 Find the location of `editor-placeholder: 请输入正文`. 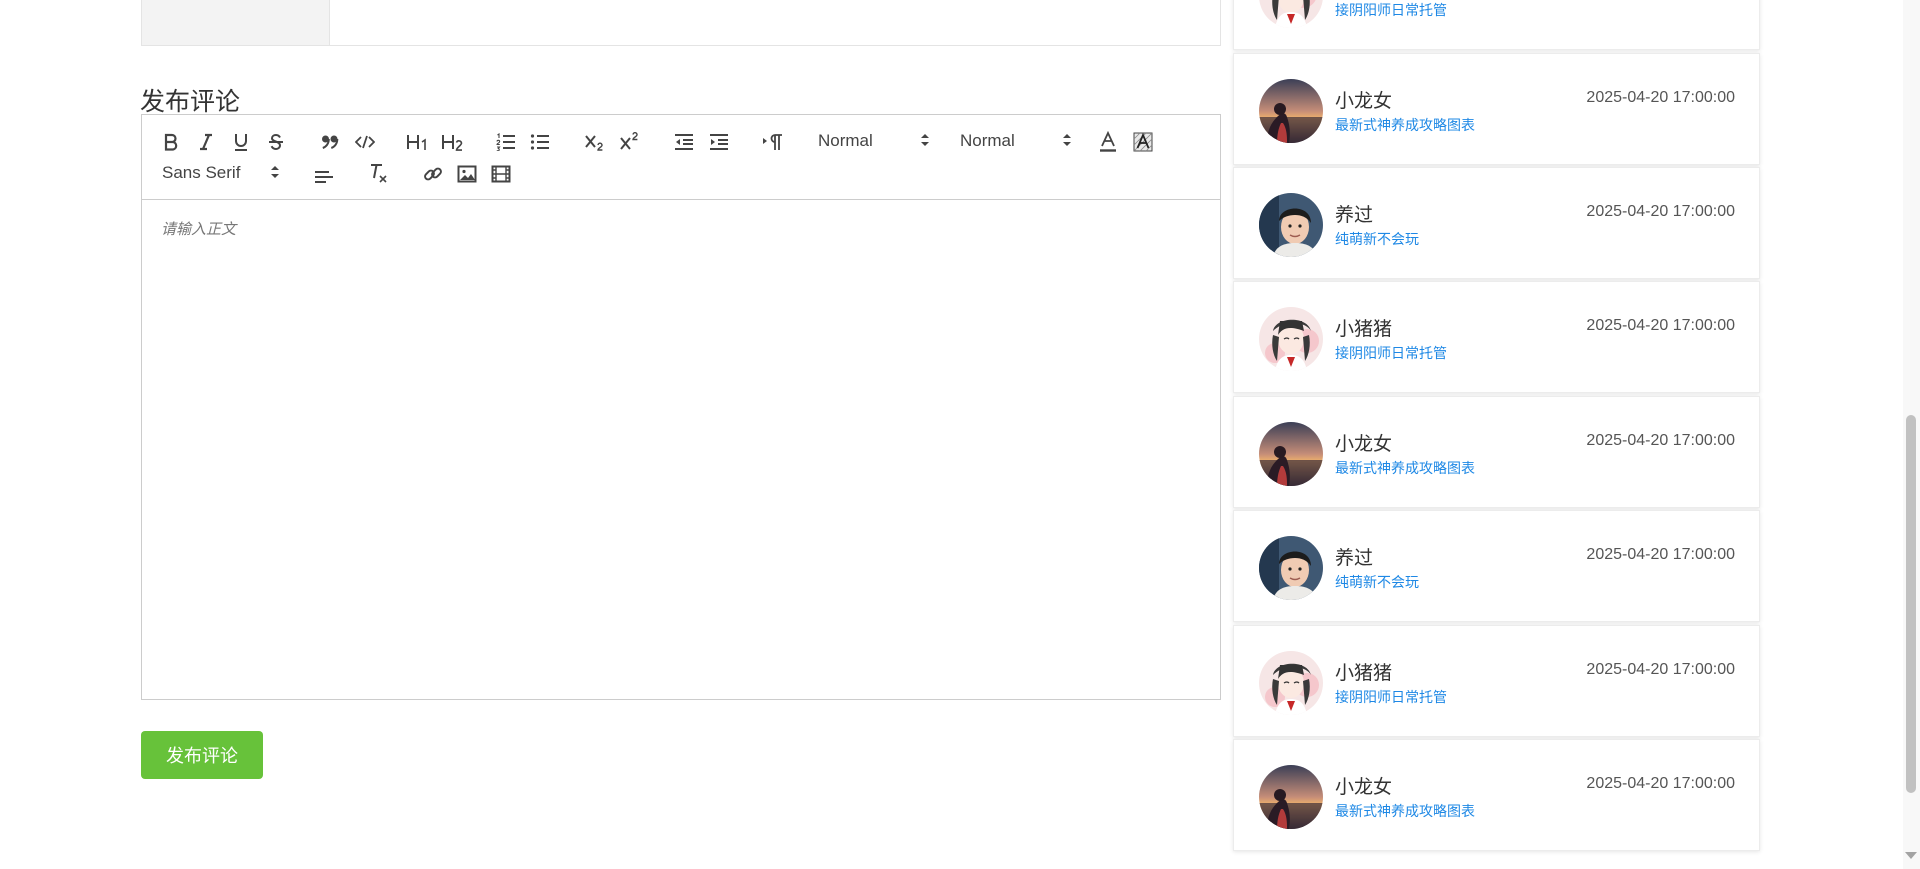

editor-placeholder: 请输入正文 is located at coordinates (199, 229).